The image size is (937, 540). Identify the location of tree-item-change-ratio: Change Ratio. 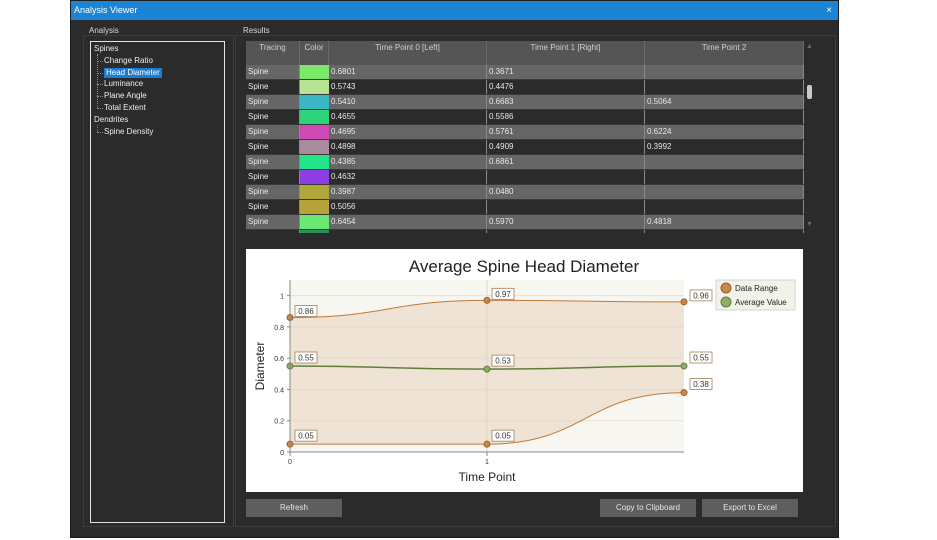
(128, 61).